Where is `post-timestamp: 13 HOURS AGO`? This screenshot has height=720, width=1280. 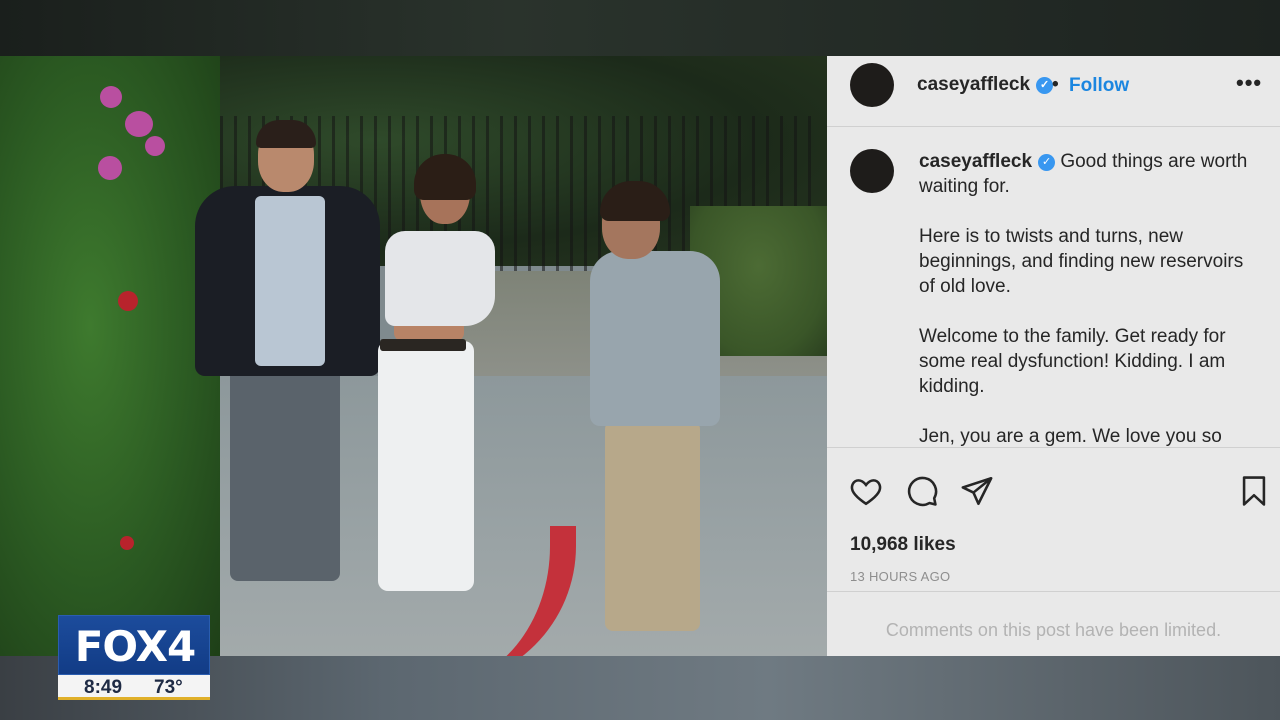 post-timestamp: 13 HOURS AGO is located at coordinates (900, 576).